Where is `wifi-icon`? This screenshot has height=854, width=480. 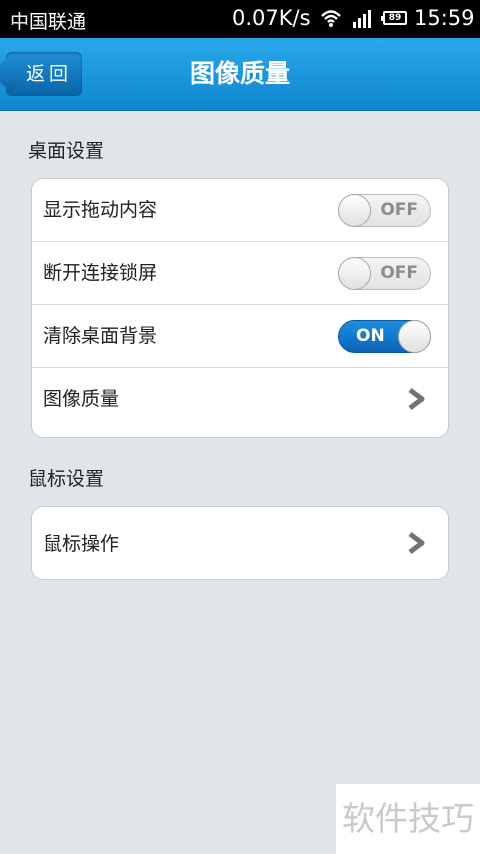
wifi-icon is located at coordinates (331, 18).